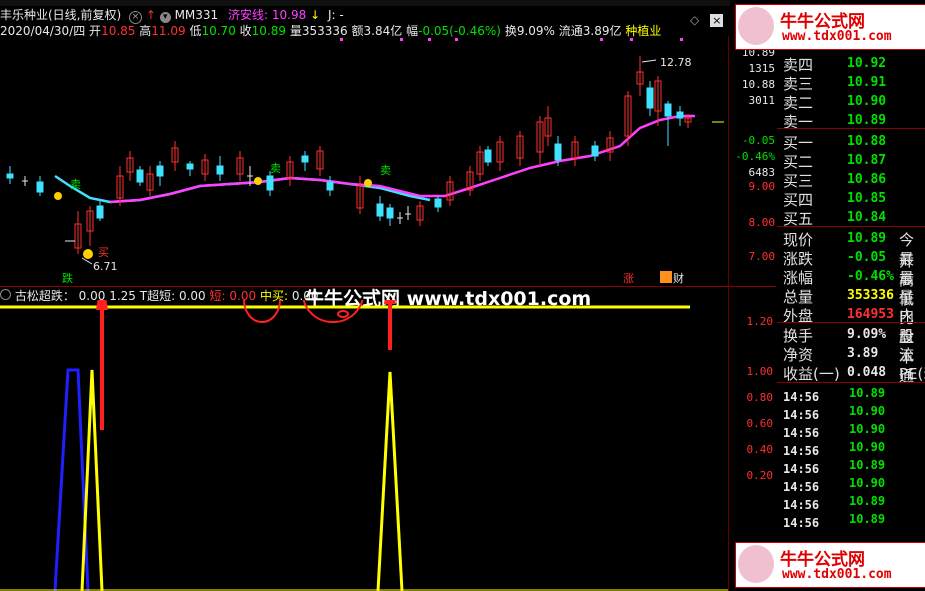  I want to click on top-menu, so click(365, 3).